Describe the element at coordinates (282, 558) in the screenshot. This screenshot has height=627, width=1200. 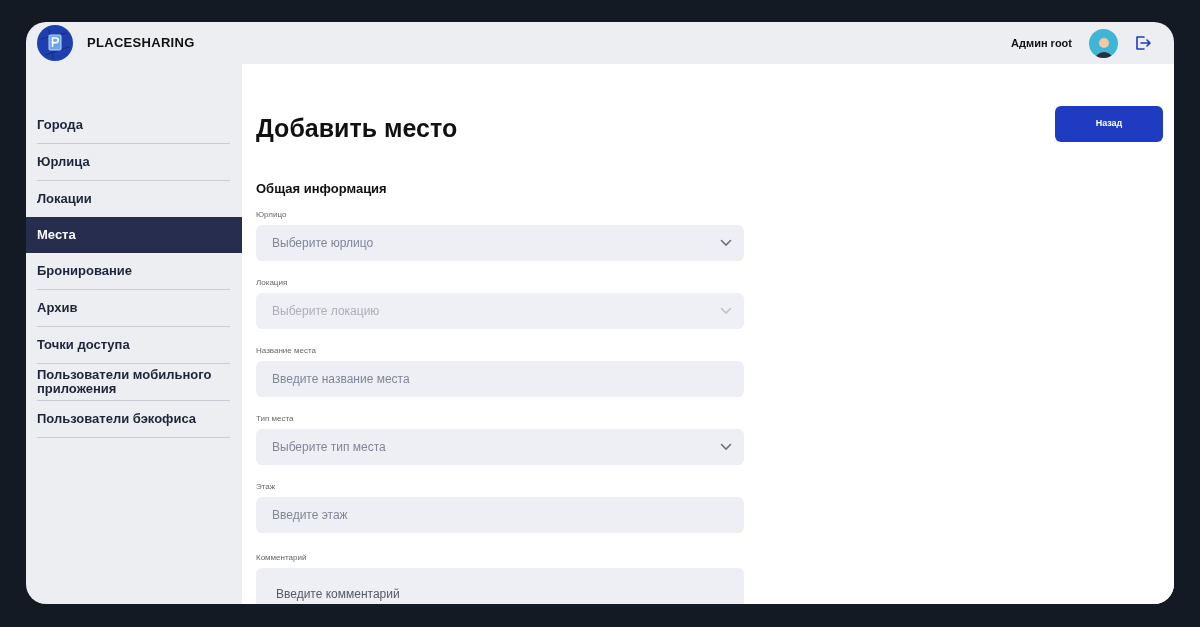
I see `field-label: Комментарий` at that location.